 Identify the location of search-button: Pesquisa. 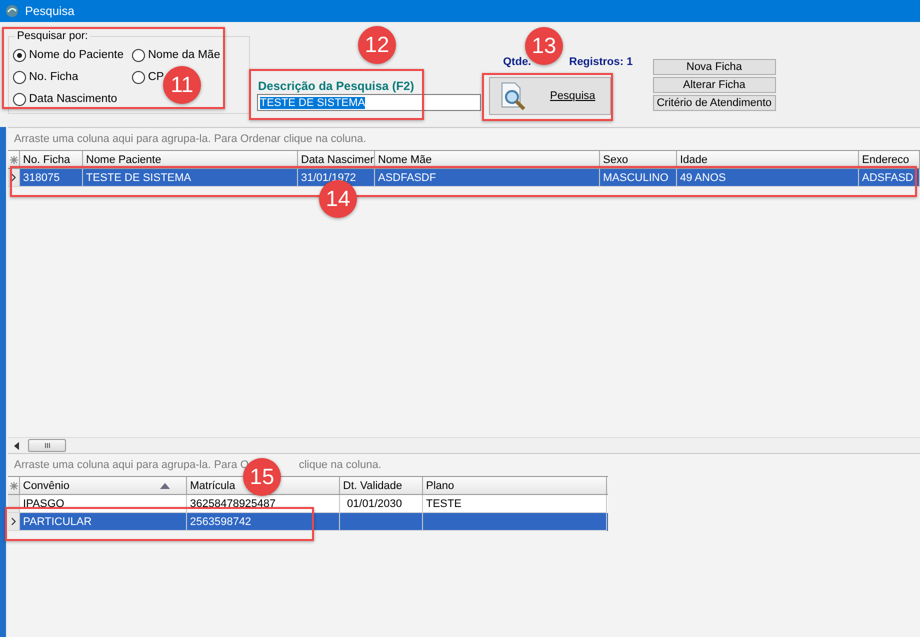
(550, 96).